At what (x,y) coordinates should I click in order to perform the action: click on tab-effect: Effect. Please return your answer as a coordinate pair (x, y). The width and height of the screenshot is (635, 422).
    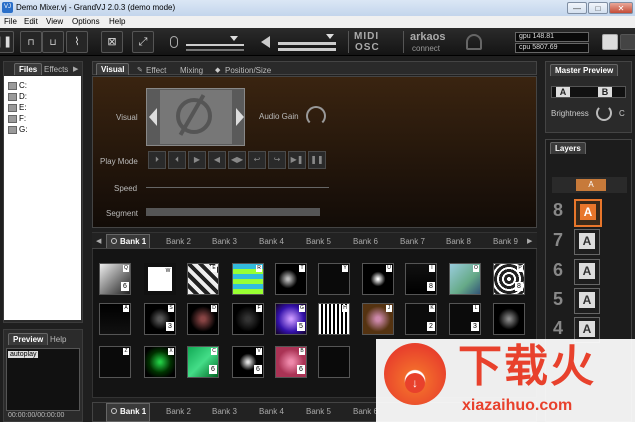
    Looking at the image, I should click on (156, 70).